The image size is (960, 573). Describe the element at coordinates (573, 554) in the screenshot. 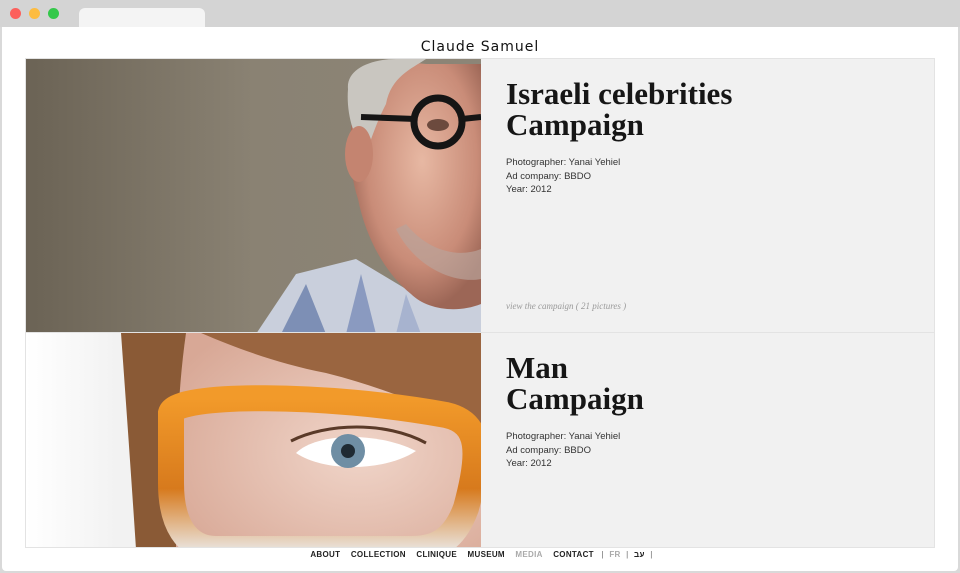

I see `nav-contact: CONTACT` at that location.